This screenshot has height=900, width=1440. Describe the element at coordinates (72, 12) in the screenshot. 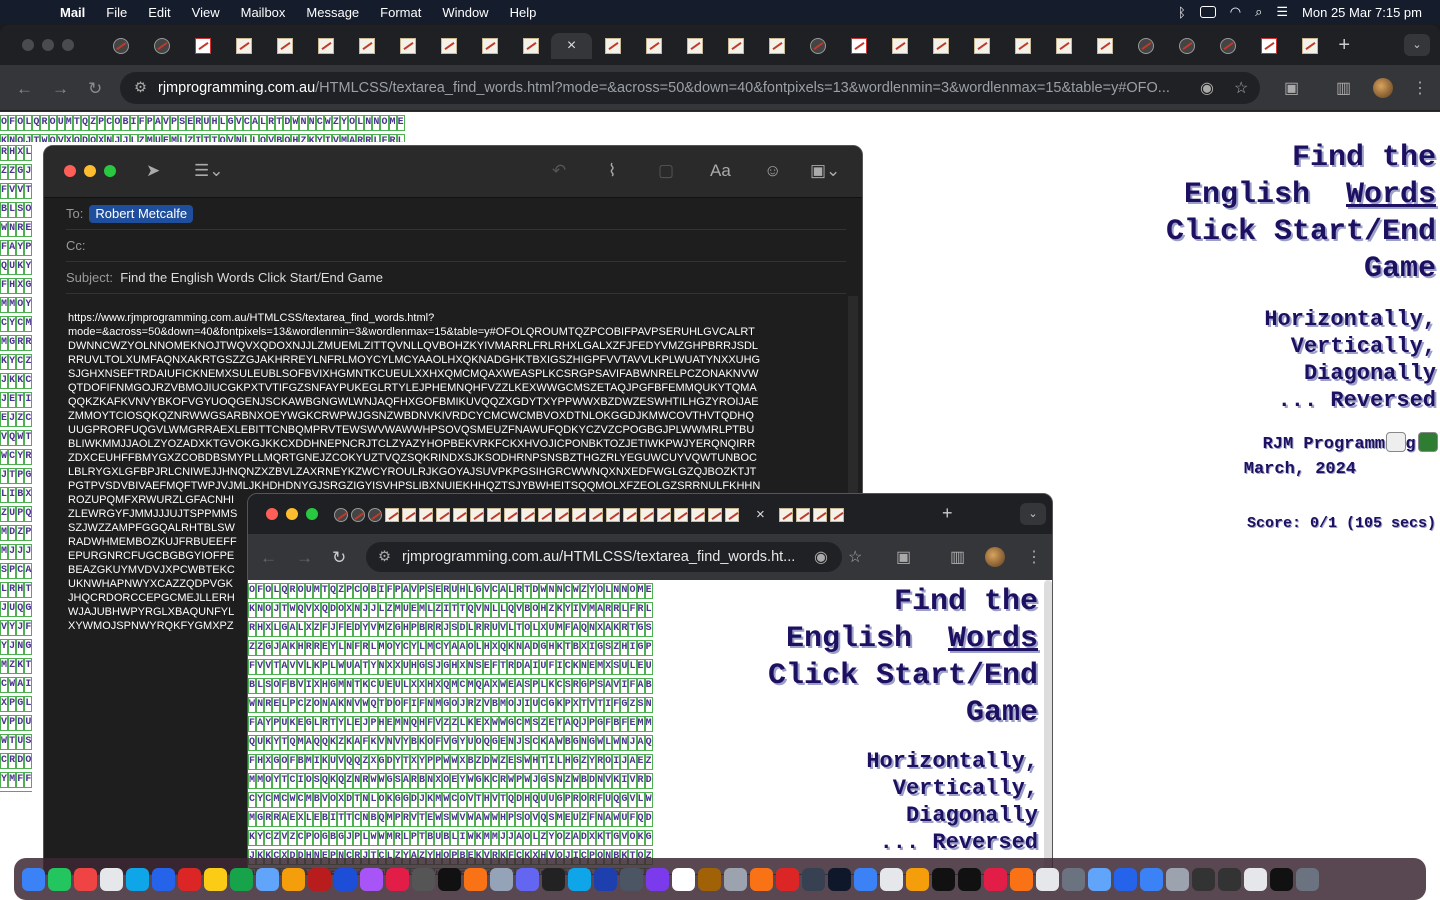

I see `menu-app-name: Mail` at that location.